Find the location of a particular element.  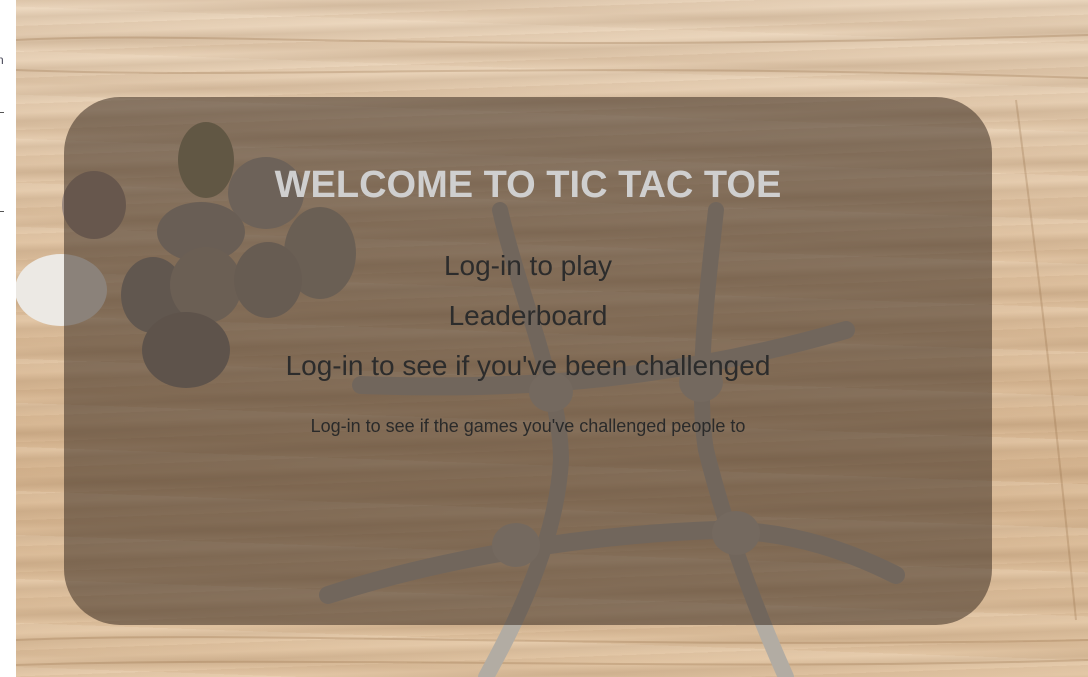

page-title: WELCOME TO TIC TAC TOE is located at coordinates (528, 185).